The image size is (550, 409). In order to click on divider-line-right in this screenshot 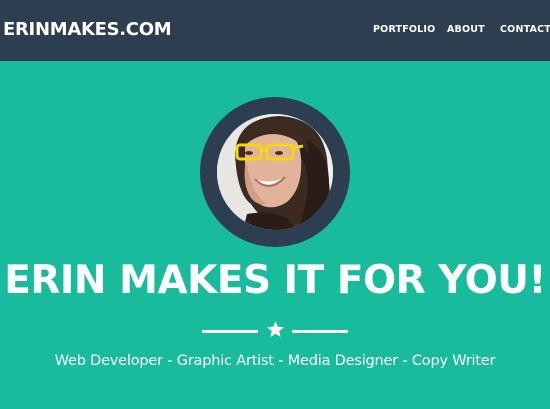, I will do `click(320, 331)`.